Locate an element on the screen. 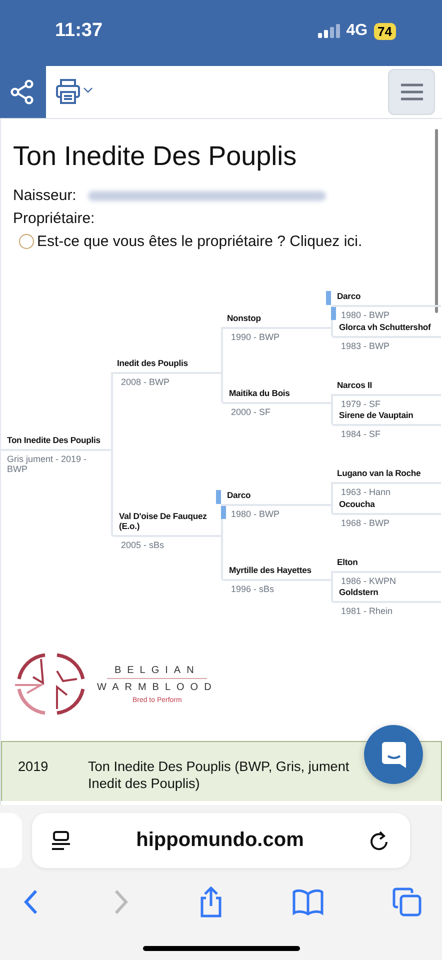  network-label: 4G is located at coordinates (357, 31).